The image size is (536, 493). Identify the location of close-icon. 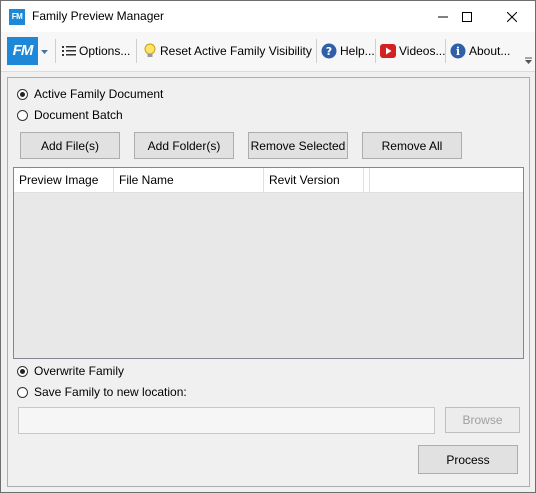
(512, 16).